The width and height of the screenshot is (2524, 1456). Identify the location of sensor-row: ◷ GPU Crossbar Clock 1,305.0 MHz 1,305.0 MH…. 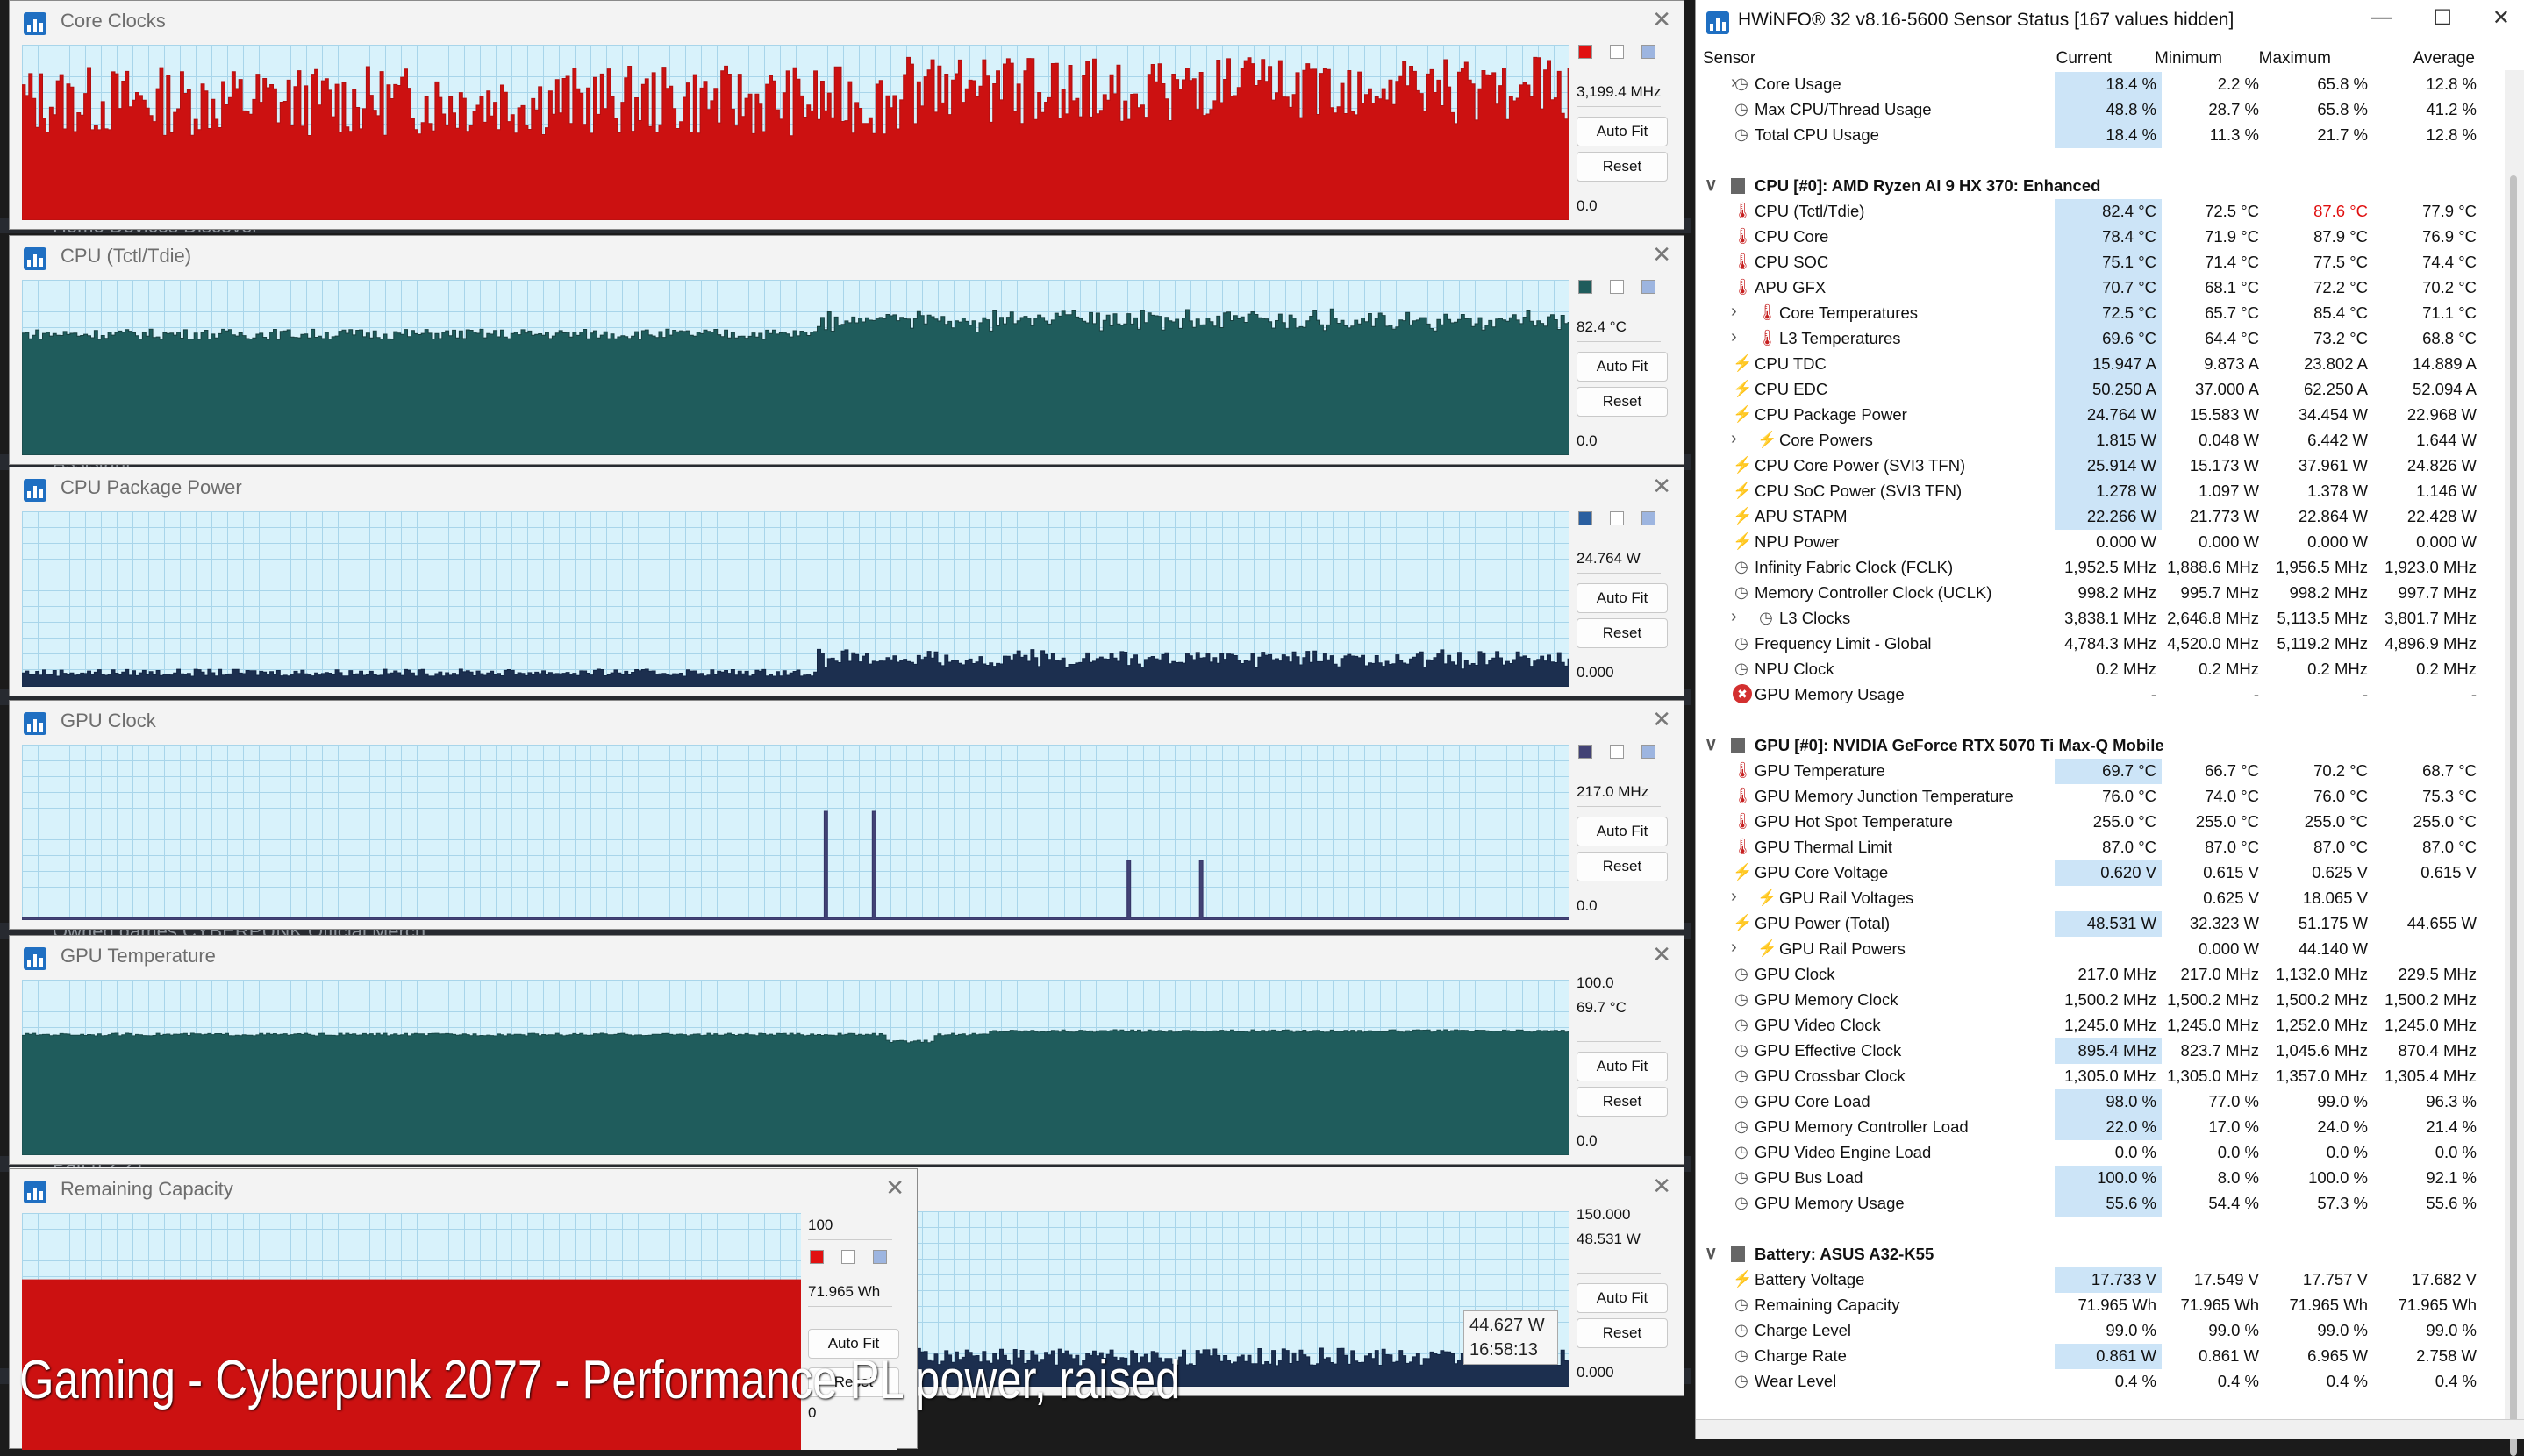
(2100, 1076).